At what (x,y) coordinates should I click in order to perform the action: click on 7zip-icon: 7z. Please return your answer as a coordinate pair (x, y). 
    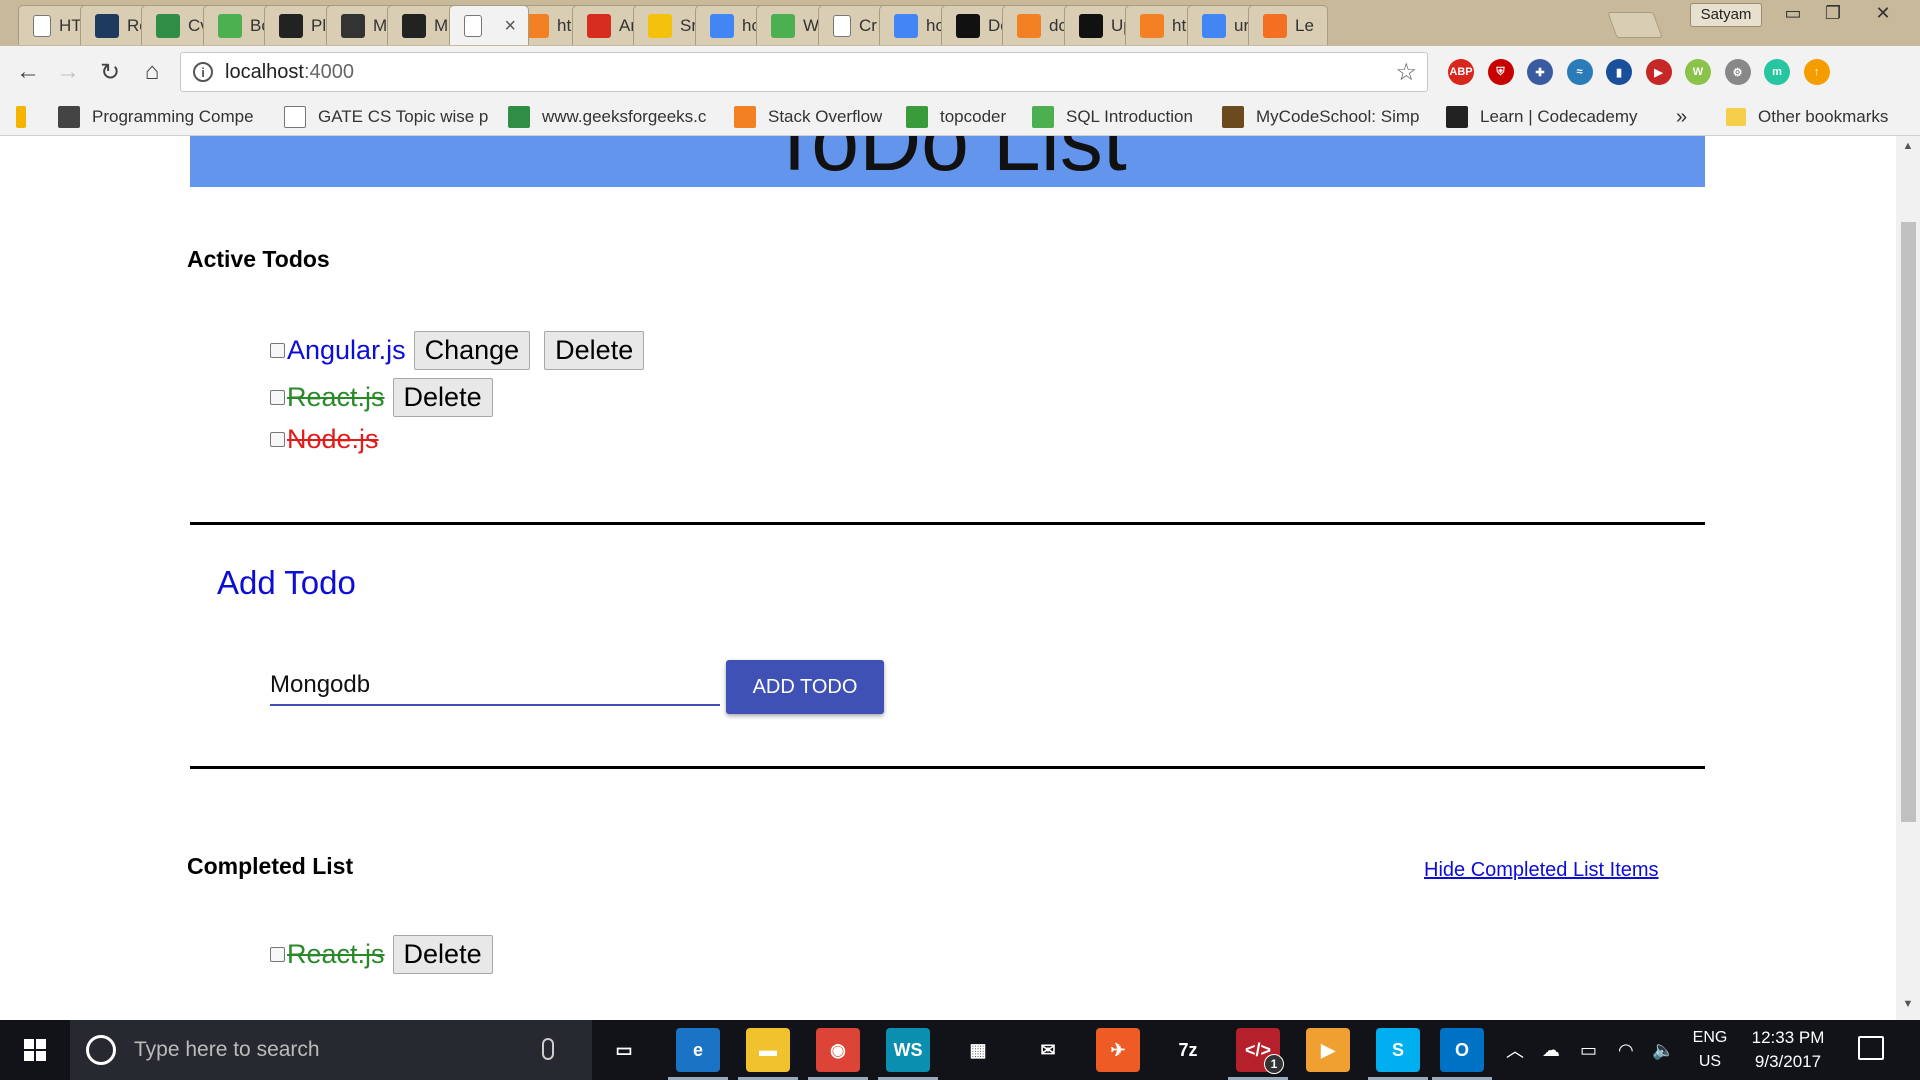
    Looking at the image, I should click on (1188, 1050).